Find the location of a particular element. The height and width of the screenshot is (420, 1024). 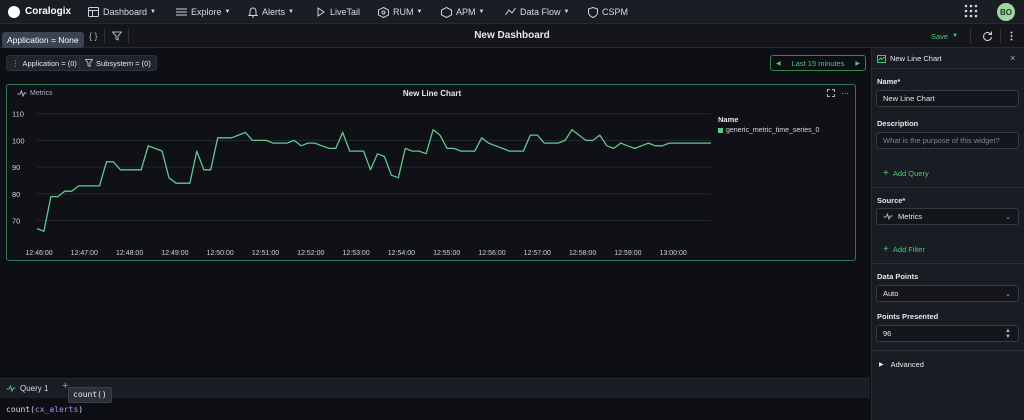

data-points-select: Auto ⌄ is located at coordinates (947, 293).